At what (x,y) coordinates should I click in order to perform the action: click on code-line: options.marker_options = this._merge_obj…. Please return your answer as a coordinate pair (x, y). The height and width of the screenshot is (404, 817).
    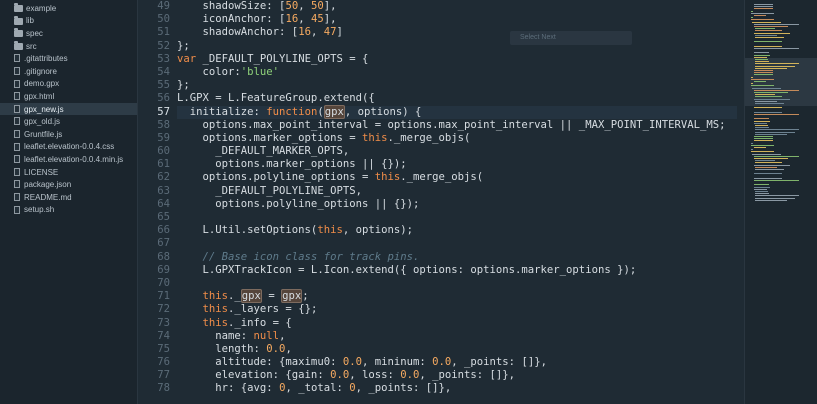
    Looking at the image, I should click on (457, 138).